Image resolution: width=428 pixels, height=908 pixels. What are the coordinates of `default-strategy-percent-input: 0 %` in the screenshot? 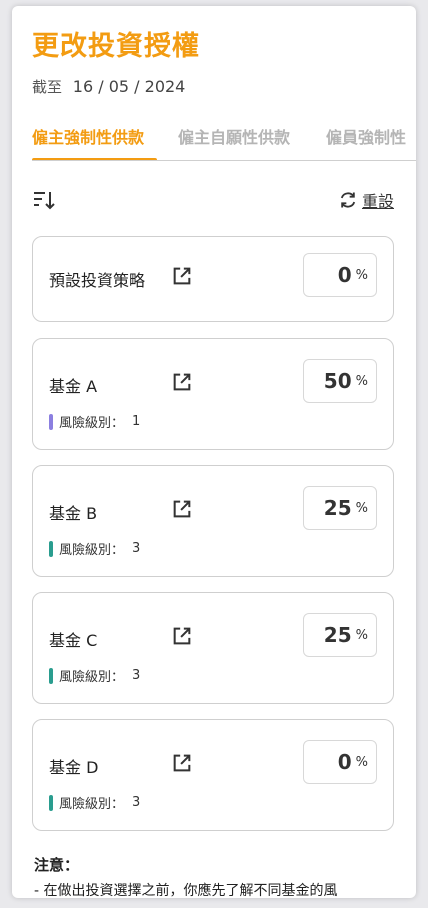 It's located at (340, 275).